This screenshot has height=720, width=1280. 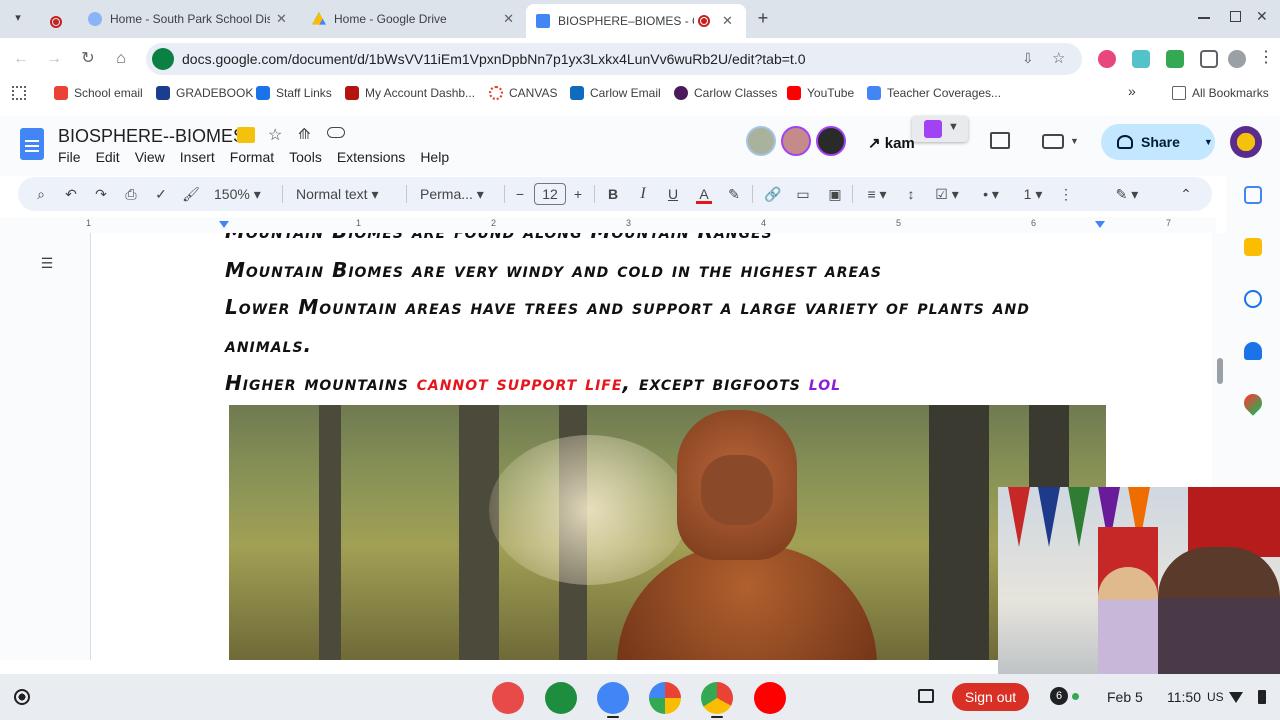 What do you see at coordinates (990, 697) in the screenshot?
I see `sign-out-button: Sign out` at bounding box center [990, 697].